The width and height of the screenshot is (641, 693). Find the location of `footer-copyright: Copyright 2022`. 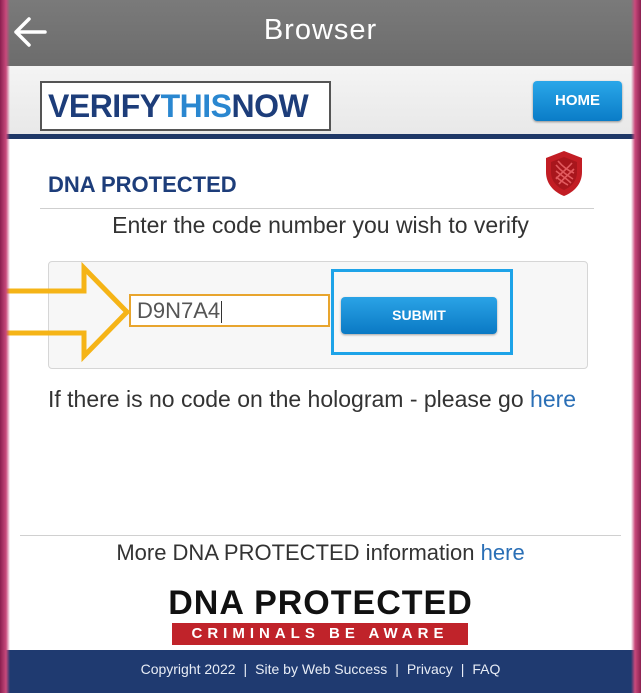

footer-copyright: Copyright 2022 is located at coordinates (188, 669).